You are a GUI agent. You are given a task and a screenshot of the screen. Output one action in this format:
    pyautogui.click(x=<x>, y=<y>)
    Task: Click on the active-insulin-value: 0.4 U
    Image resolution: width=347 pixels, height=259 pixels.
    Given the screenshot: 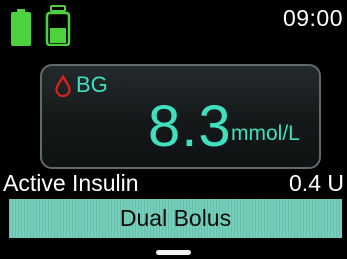 What is the action you would take?
    pyautogui.click(x=316, y=183)
    